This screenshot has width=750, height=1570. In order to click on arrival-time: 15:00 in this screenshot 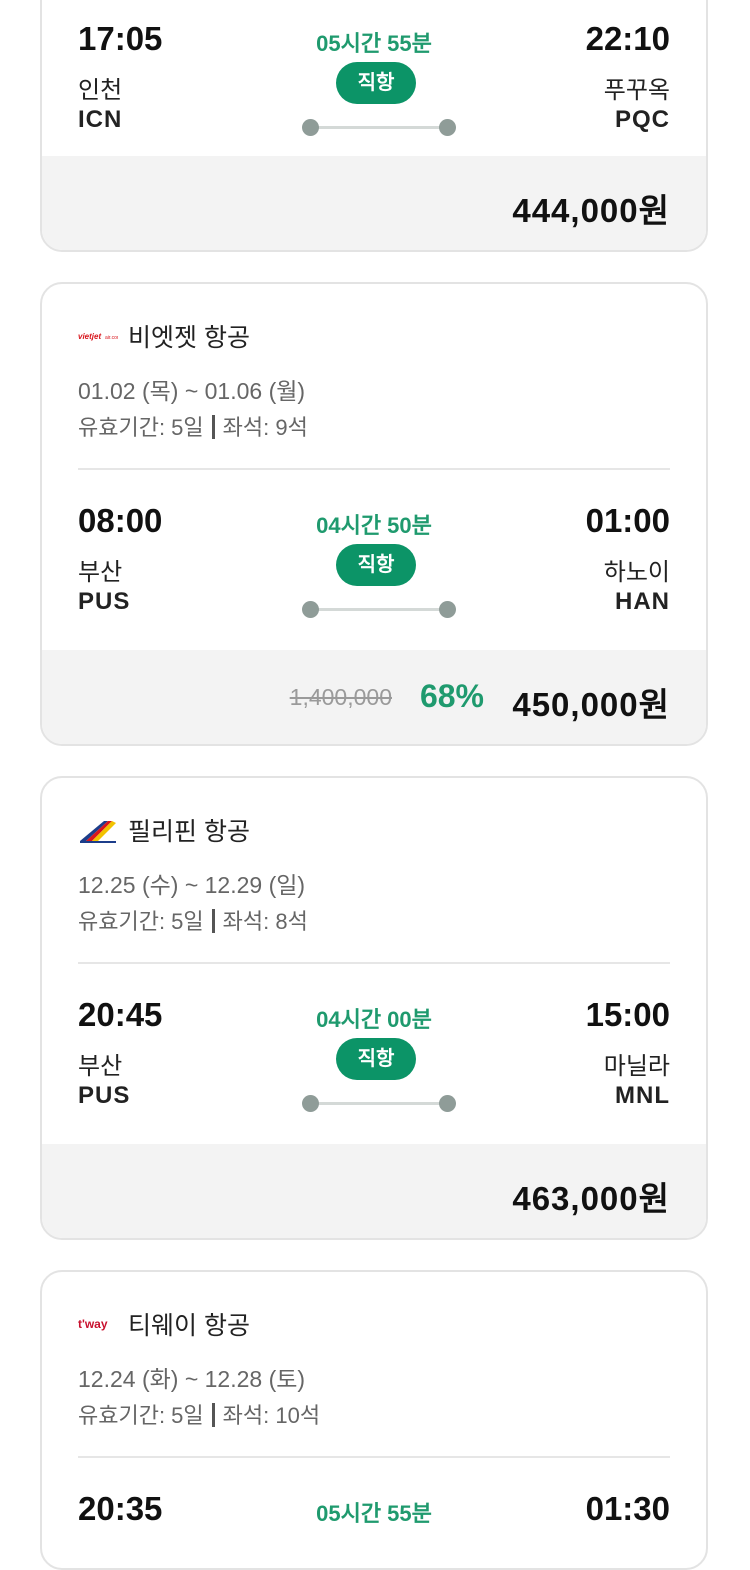, I will do `click(627, 1014)`.